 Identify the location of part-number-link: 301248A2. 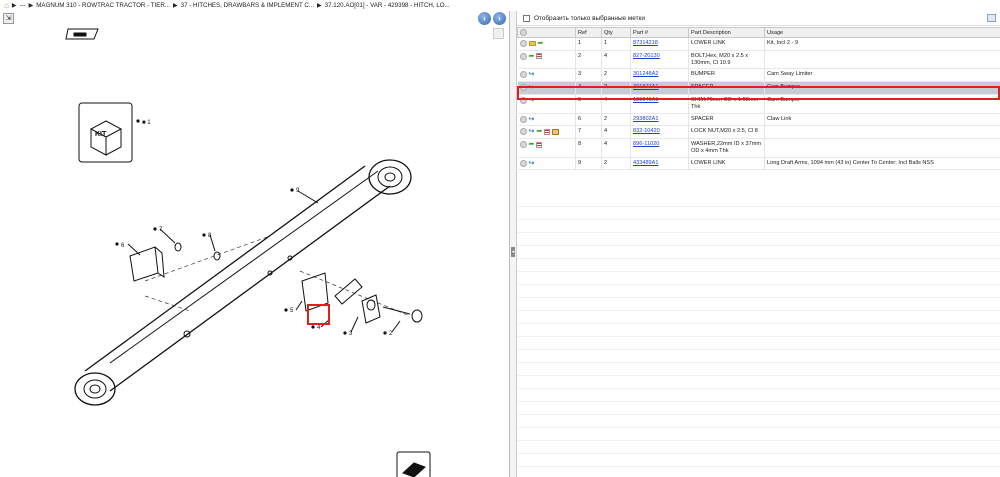
(646, 74).